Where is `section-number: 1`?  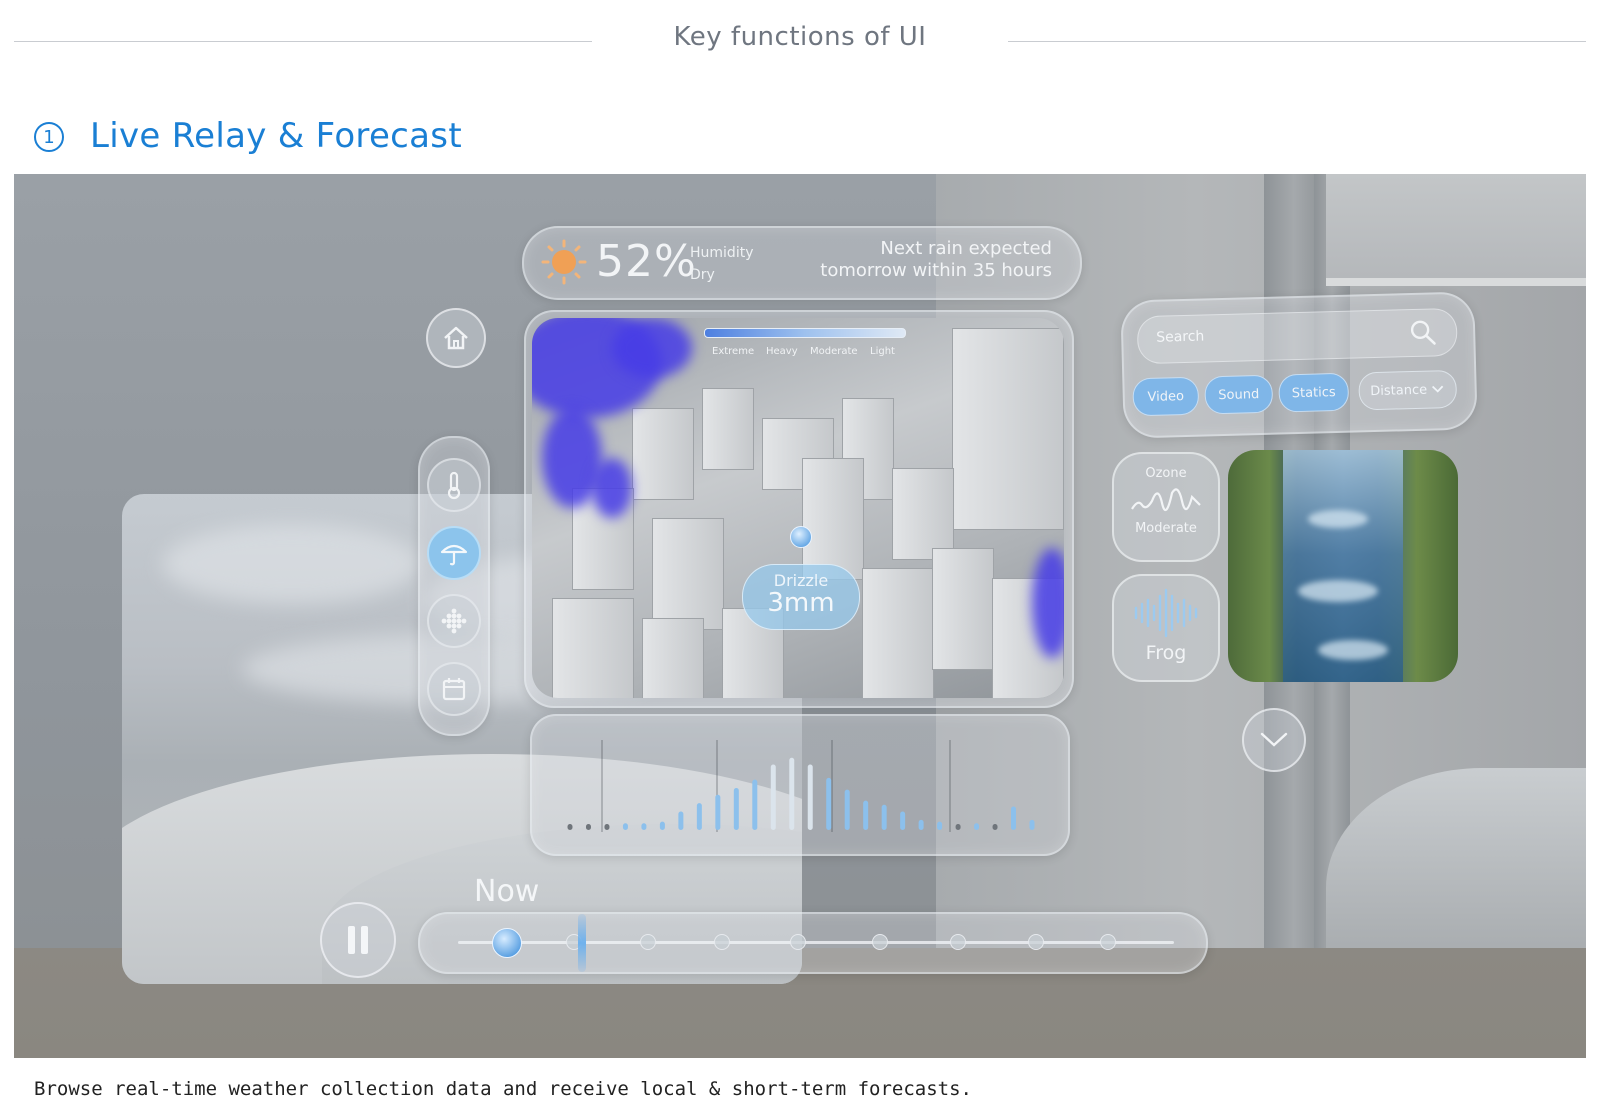
section-number: 1 is located at coordinates (49, 137).